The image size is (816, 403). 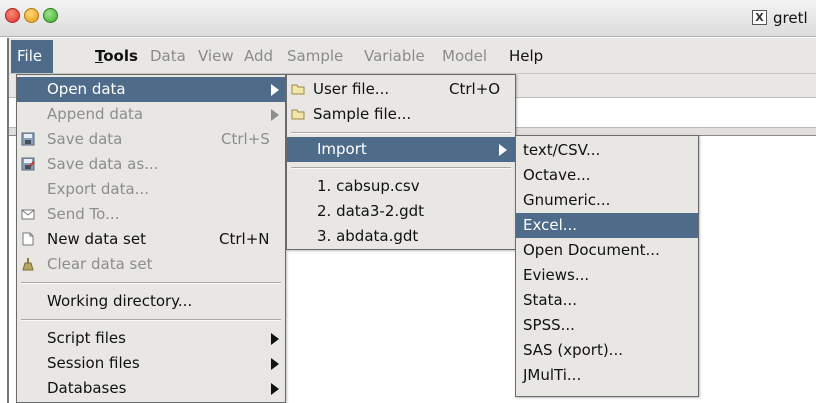 I want to click on file-menu-open-data: Open data, so click(x=151, y=89).